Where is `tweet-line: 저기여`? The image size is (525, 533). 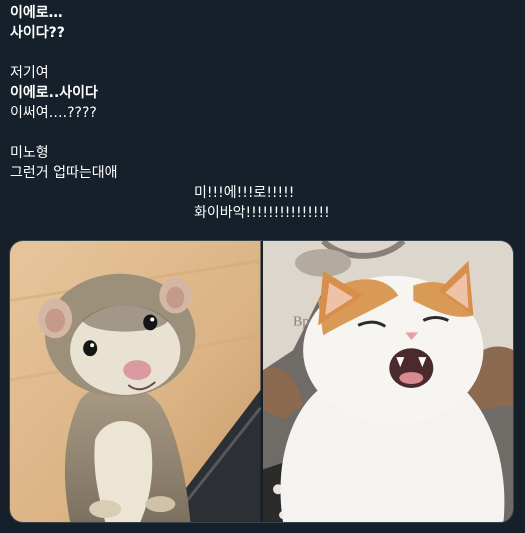
tweet-line: 저기여 is located at coordinates (29, 73).